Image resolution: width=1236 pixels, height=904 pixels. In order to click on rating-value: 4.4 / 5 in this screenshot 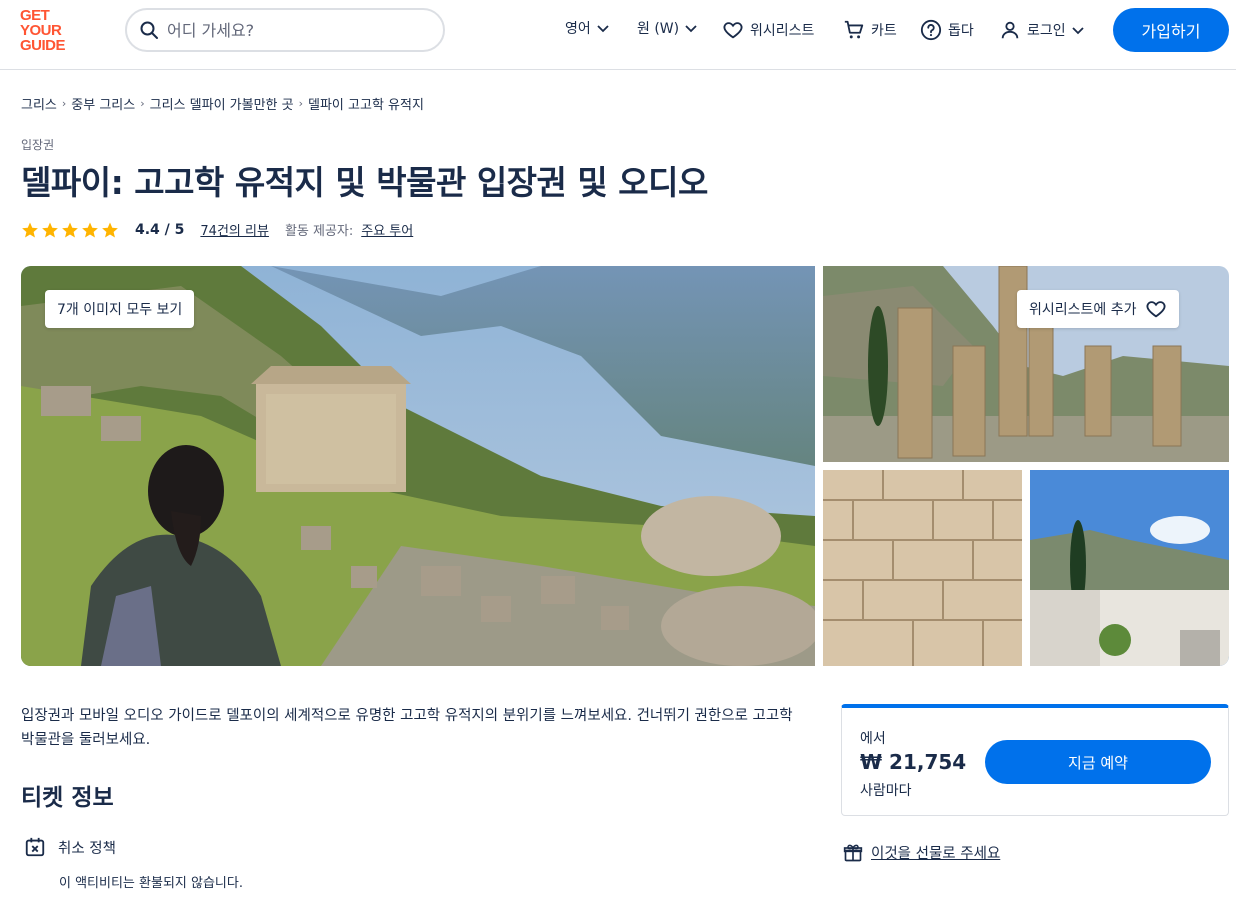, I will do `click(160, 229)`.